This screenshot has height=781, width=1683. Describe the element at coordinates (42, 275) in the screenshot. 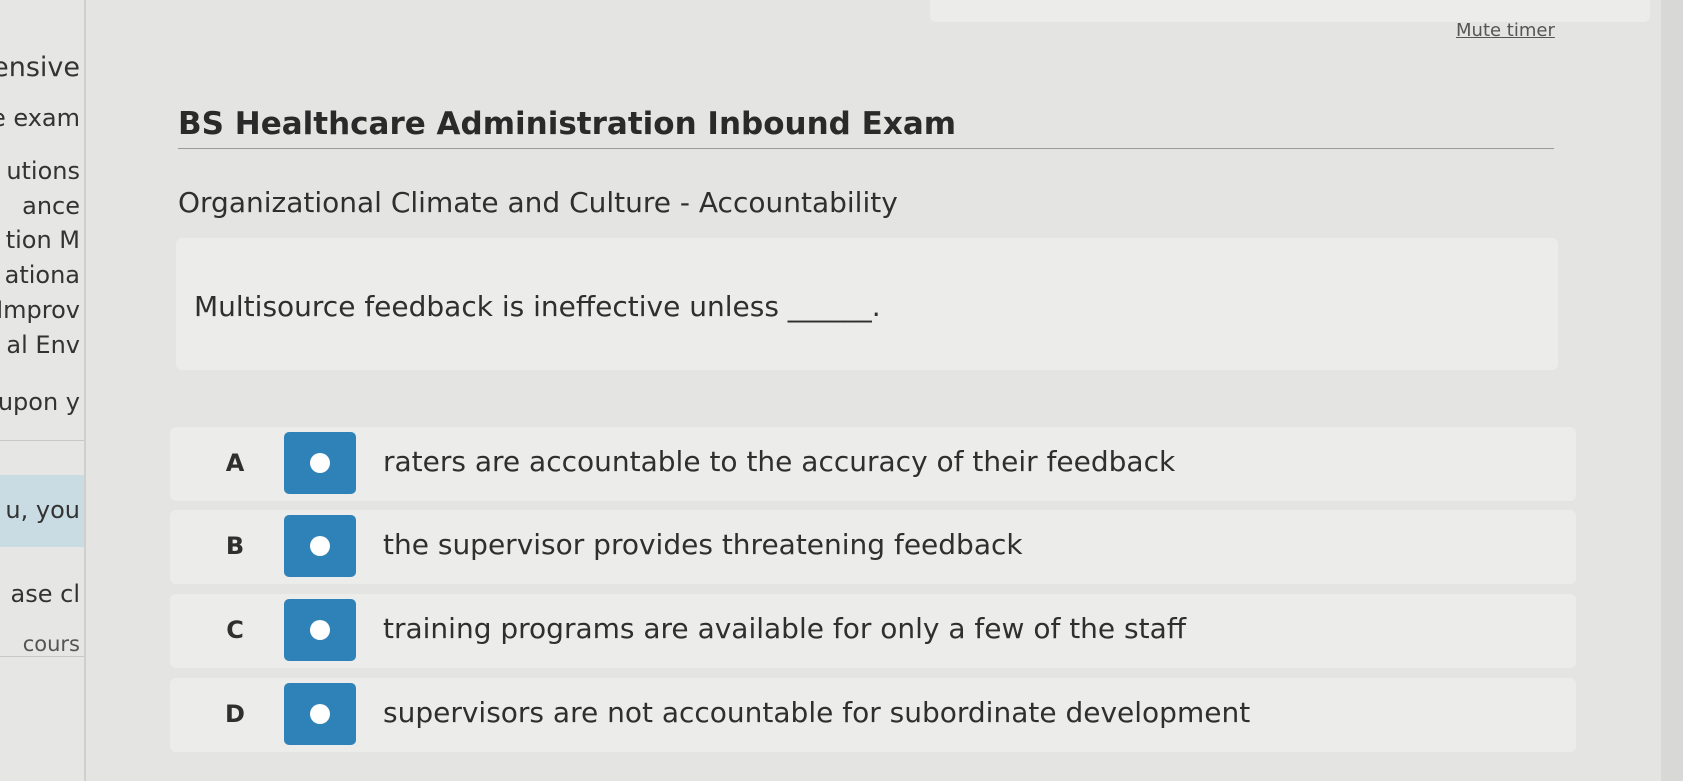

I see `sidebar-text: ationa` at that location.